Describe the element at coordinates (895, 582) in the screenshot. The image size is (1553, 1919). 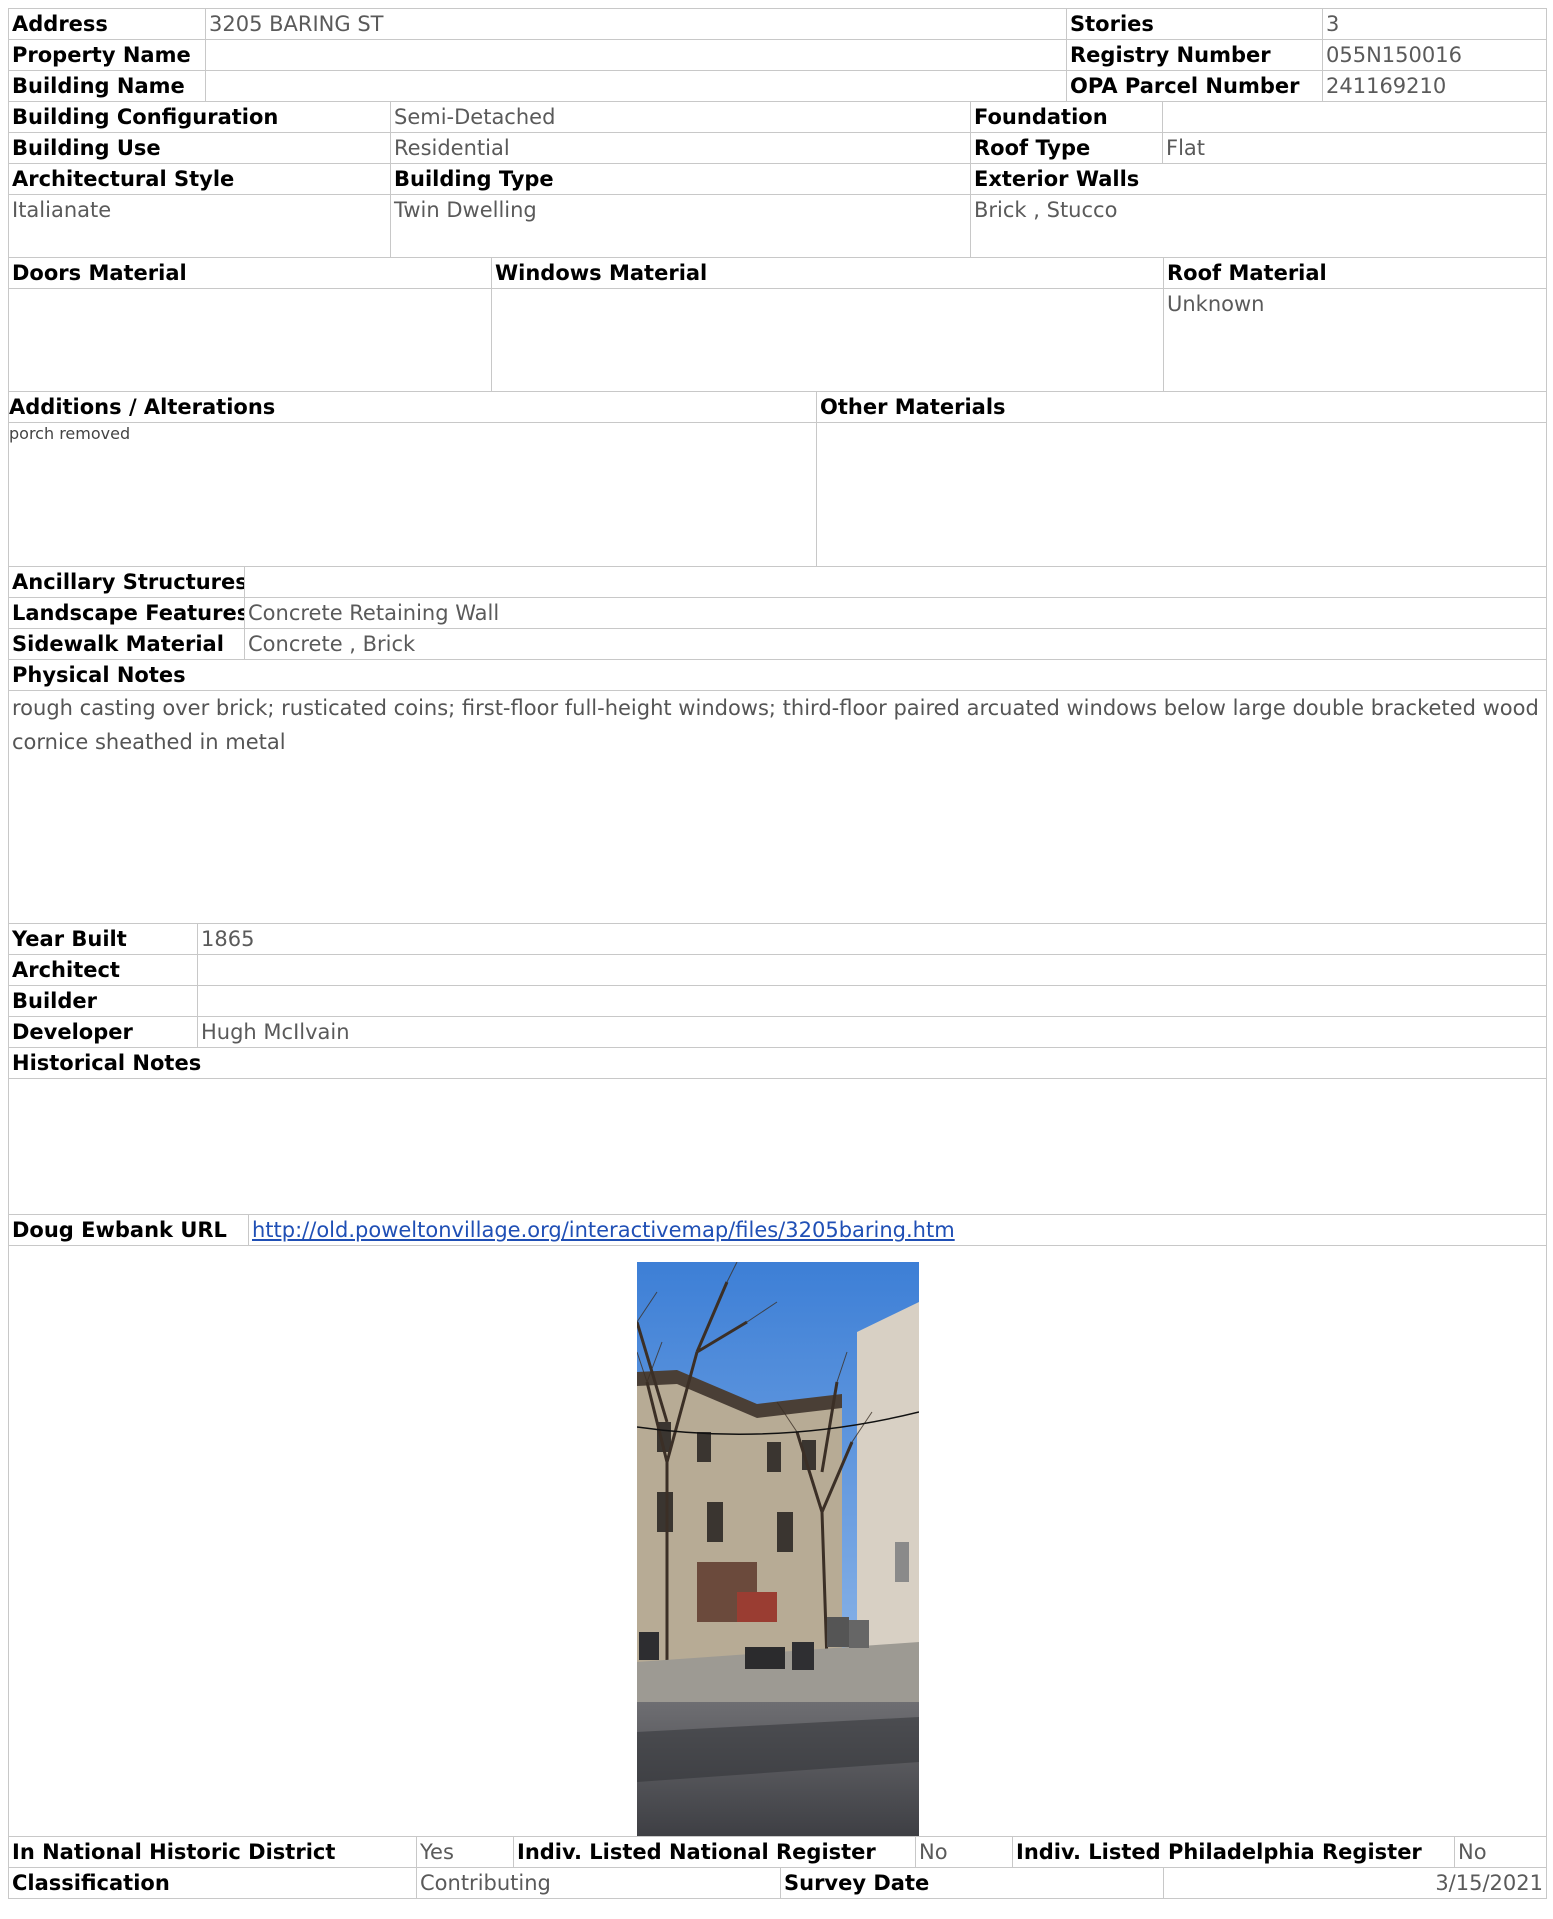
I see `ancillary-structures-value` at that location.